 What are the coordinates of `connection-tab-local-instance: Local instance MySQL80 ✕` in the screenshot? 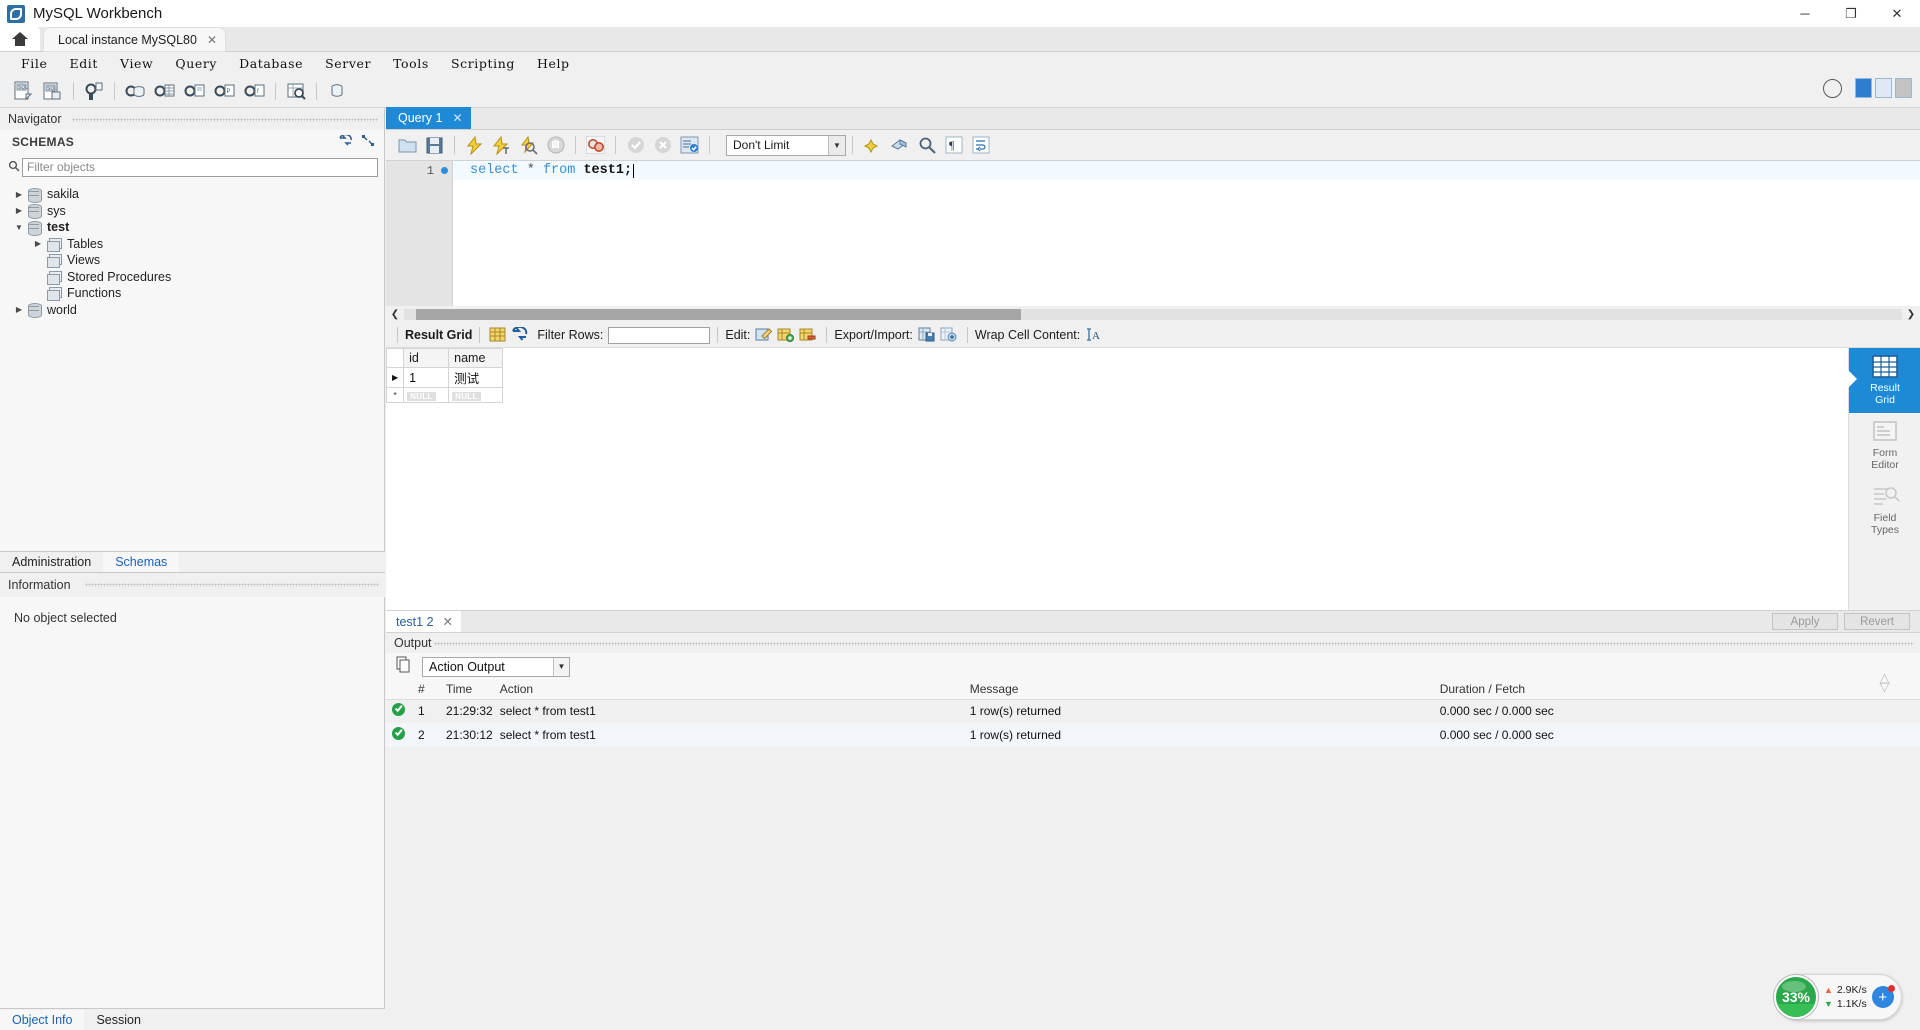 It's located at (135, 39).